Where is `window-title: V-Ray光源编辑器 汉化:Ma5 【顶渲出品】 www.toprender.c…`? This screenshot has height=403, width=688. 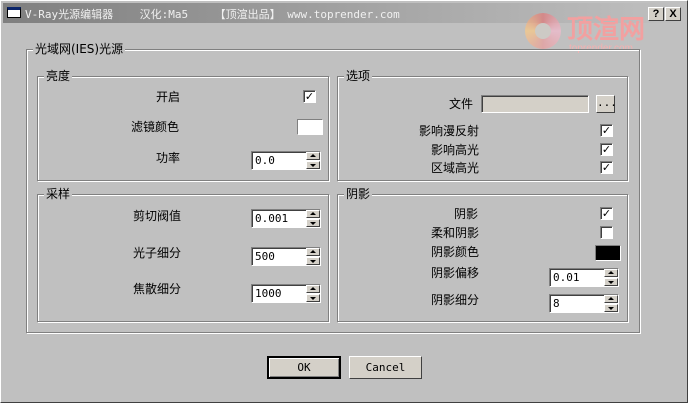 window-title: V-Ray光源编辑器 汉化:Ma5 【顶渲出品】 www.toprender.c… is located at coordinates (212, 14).